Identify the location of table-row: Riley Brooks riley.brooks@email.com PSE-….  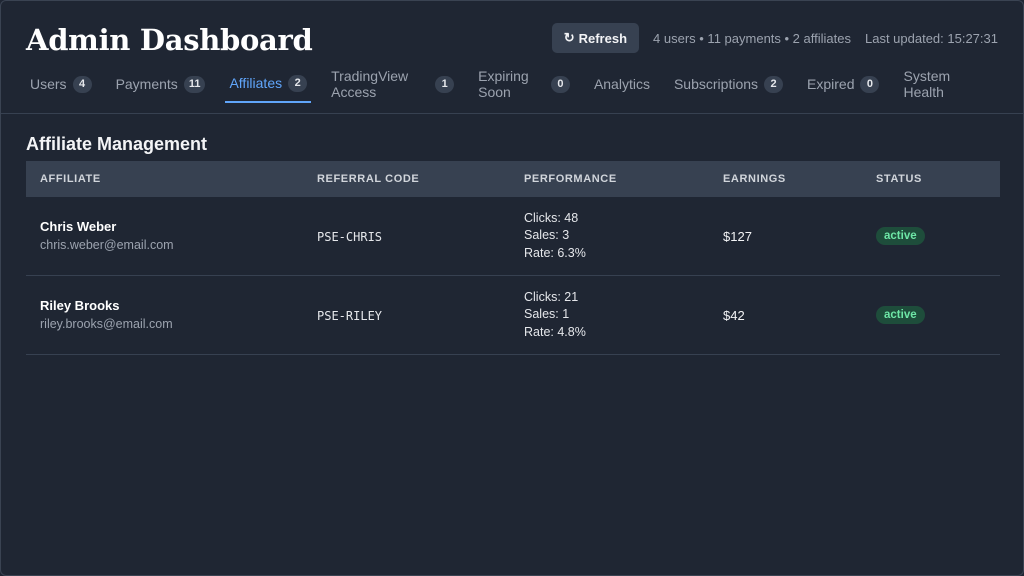
(513, 315).